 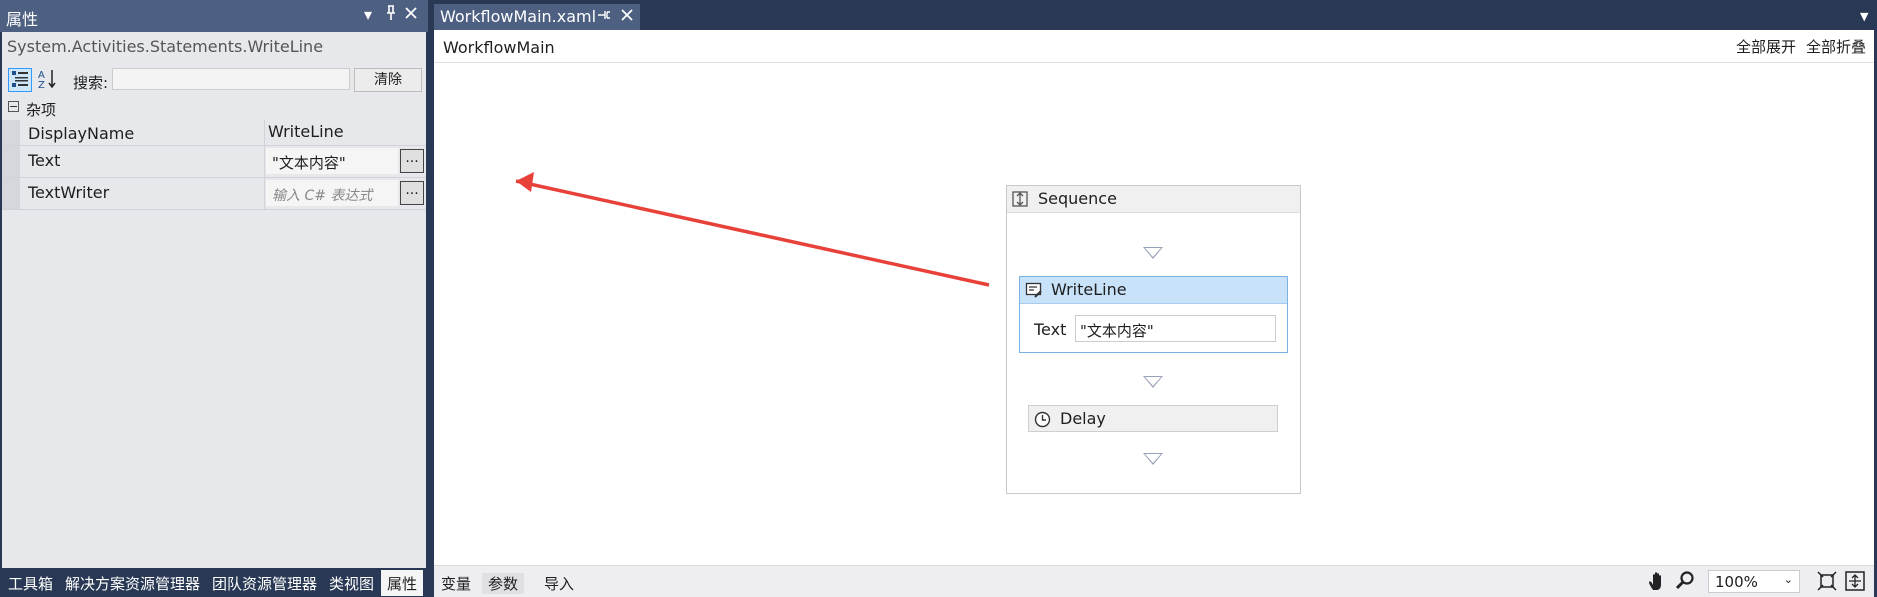 What do you see at coordinates (1736, 582) in the screenshot?
I see `zoom-value: 100%` at bounding box center [1736, 582].